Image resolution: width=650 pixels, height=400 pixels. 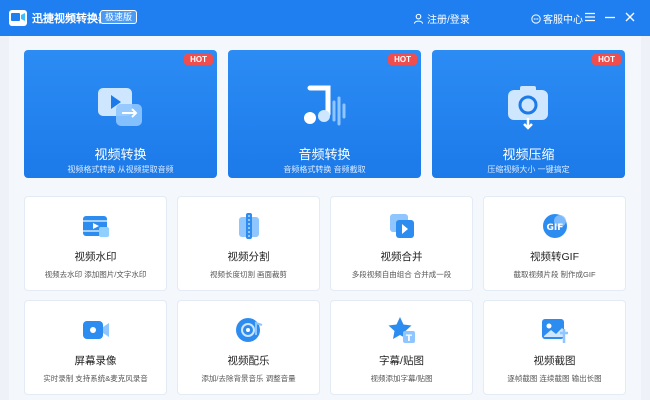 I want to click on feature-title: 视频转换, so click(x=120, y=154).